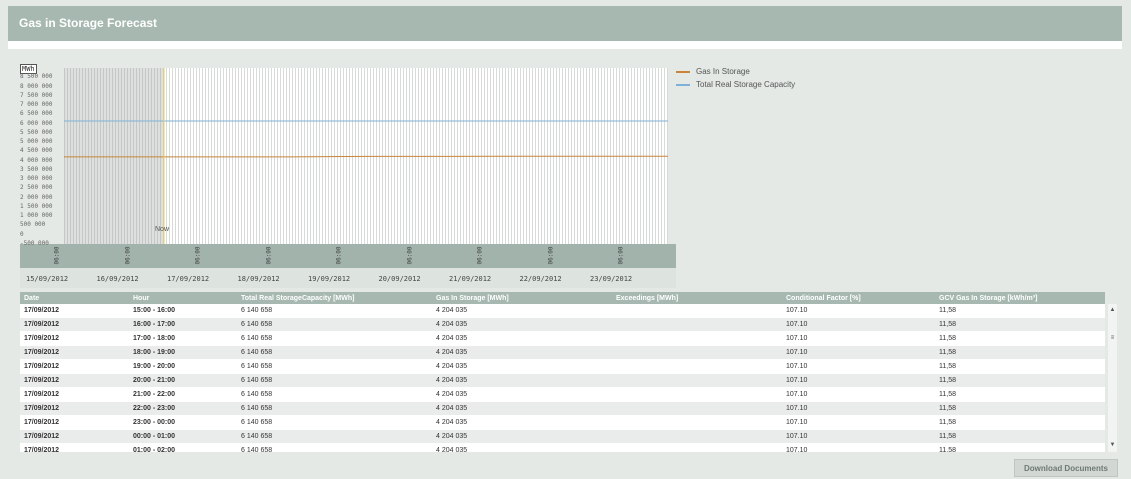 This screenshot has height=479, width=1131. What do you see at coordinates (36, 86) in the screenshot?
I see `y-tick-label: 8 000 000` at bounding box center [36, 86].